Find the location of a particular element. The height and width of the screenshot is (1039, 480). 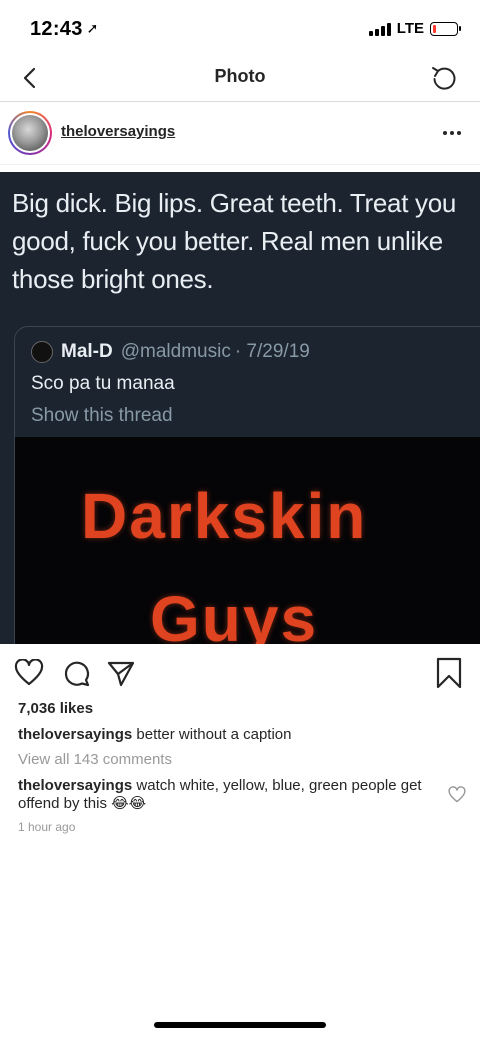

nav-bar: Photo is located at coordinates (240, 79).